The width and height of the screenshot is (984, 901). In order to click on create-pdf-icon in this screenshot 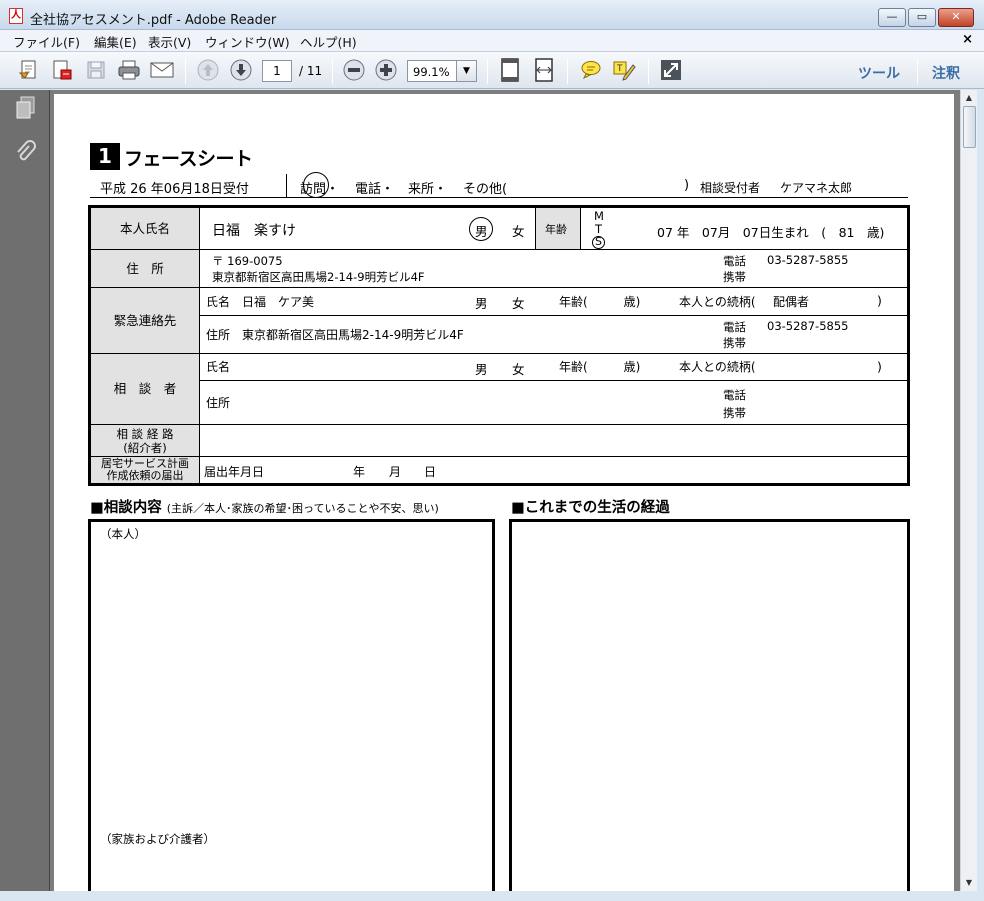, I will do `click(62, 70)`.